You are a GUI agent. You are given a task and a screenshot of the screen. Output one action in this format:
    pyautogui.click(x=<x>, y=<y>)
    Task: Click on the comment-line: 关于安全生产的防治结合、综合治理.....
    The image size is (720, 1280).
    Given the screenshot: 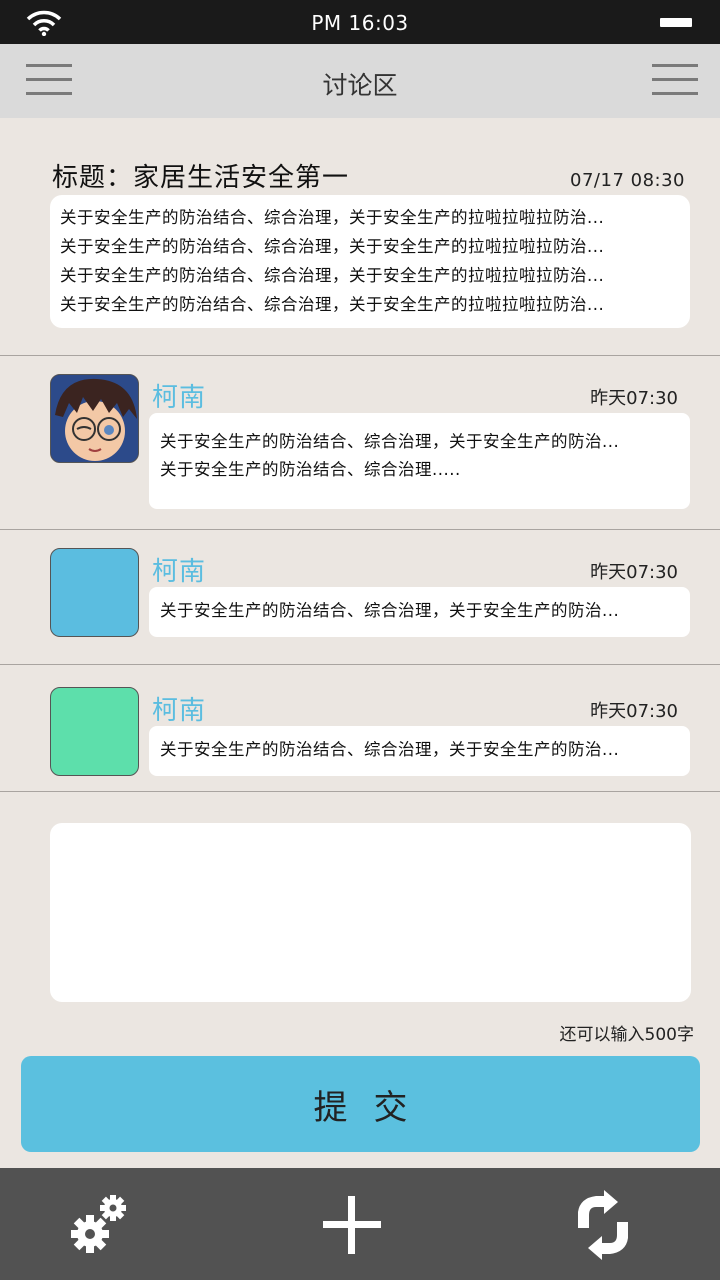 What is the action you would take?
    pyautogui.click(x=310, y=469)
    